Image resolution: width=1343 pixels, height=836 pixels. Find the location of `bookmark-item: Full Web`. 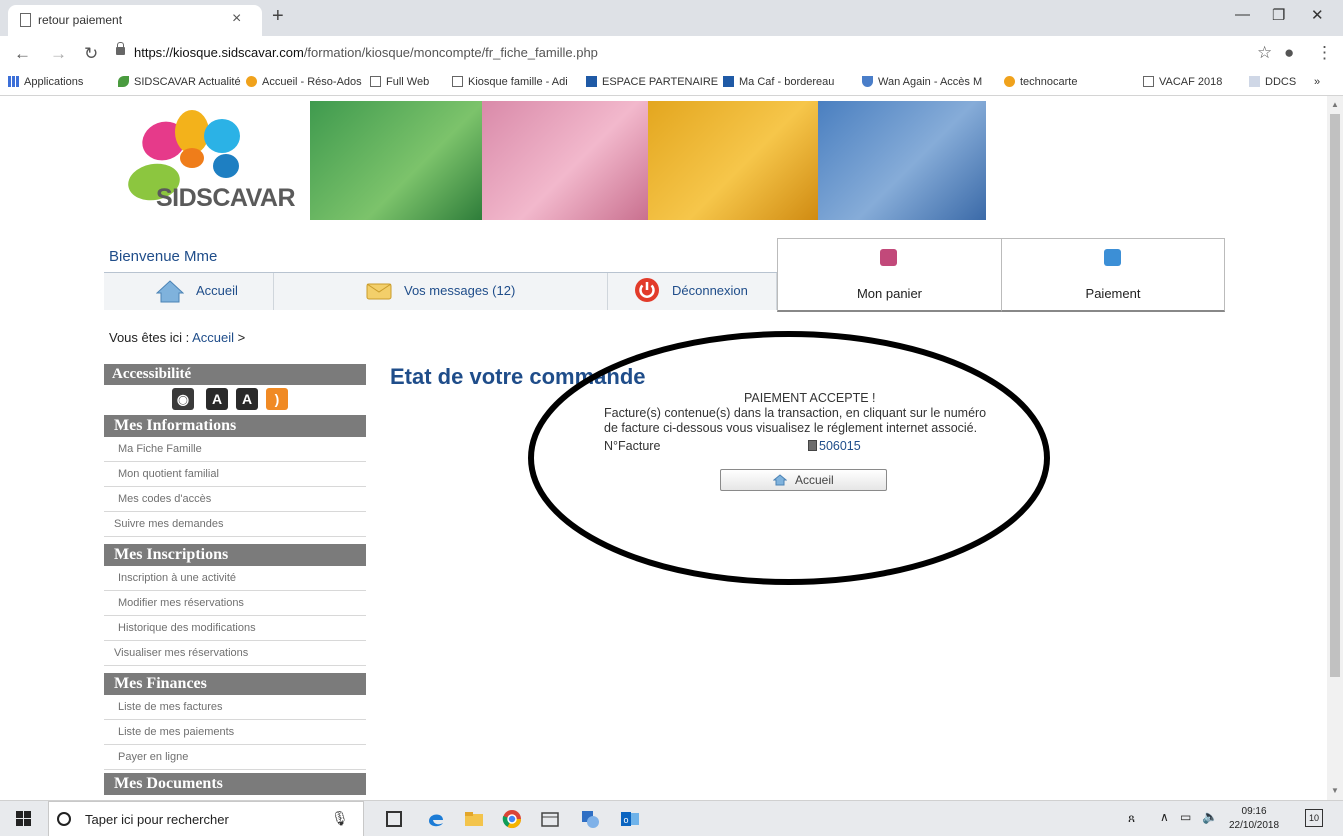

bookmark-item: Full Web is located at coordinates (399, 82).